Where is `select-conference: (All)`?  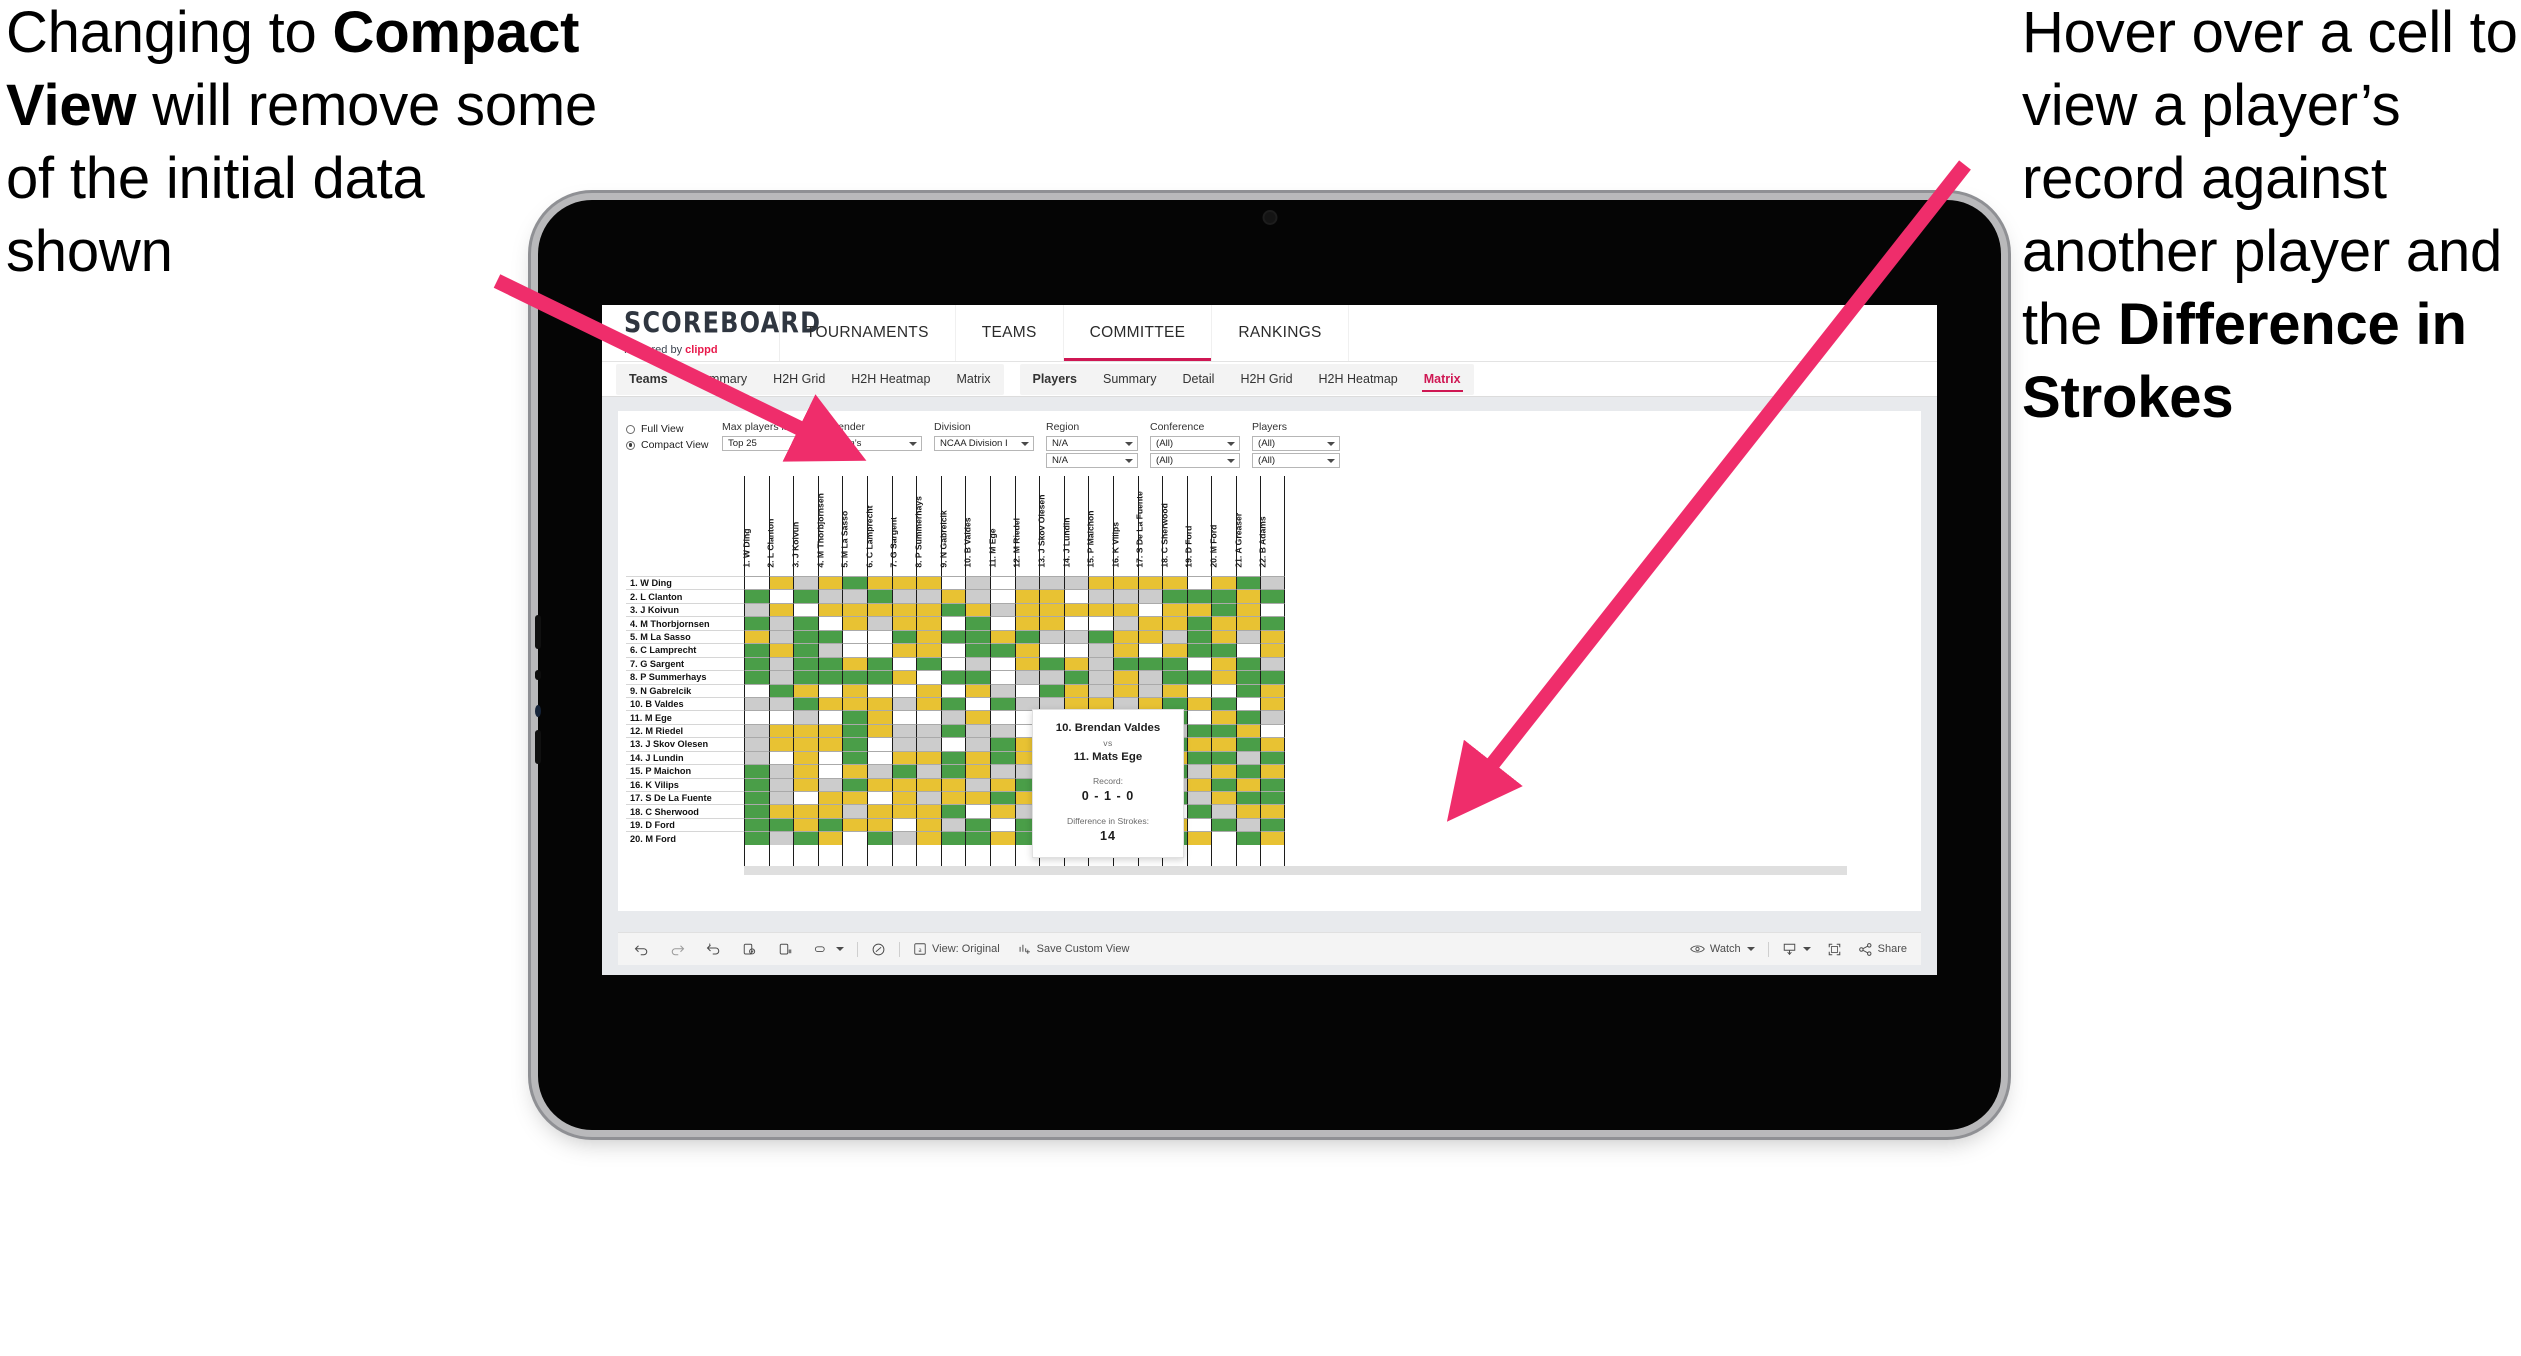 select-conference: (All) is located at coordinates (1195, 443).